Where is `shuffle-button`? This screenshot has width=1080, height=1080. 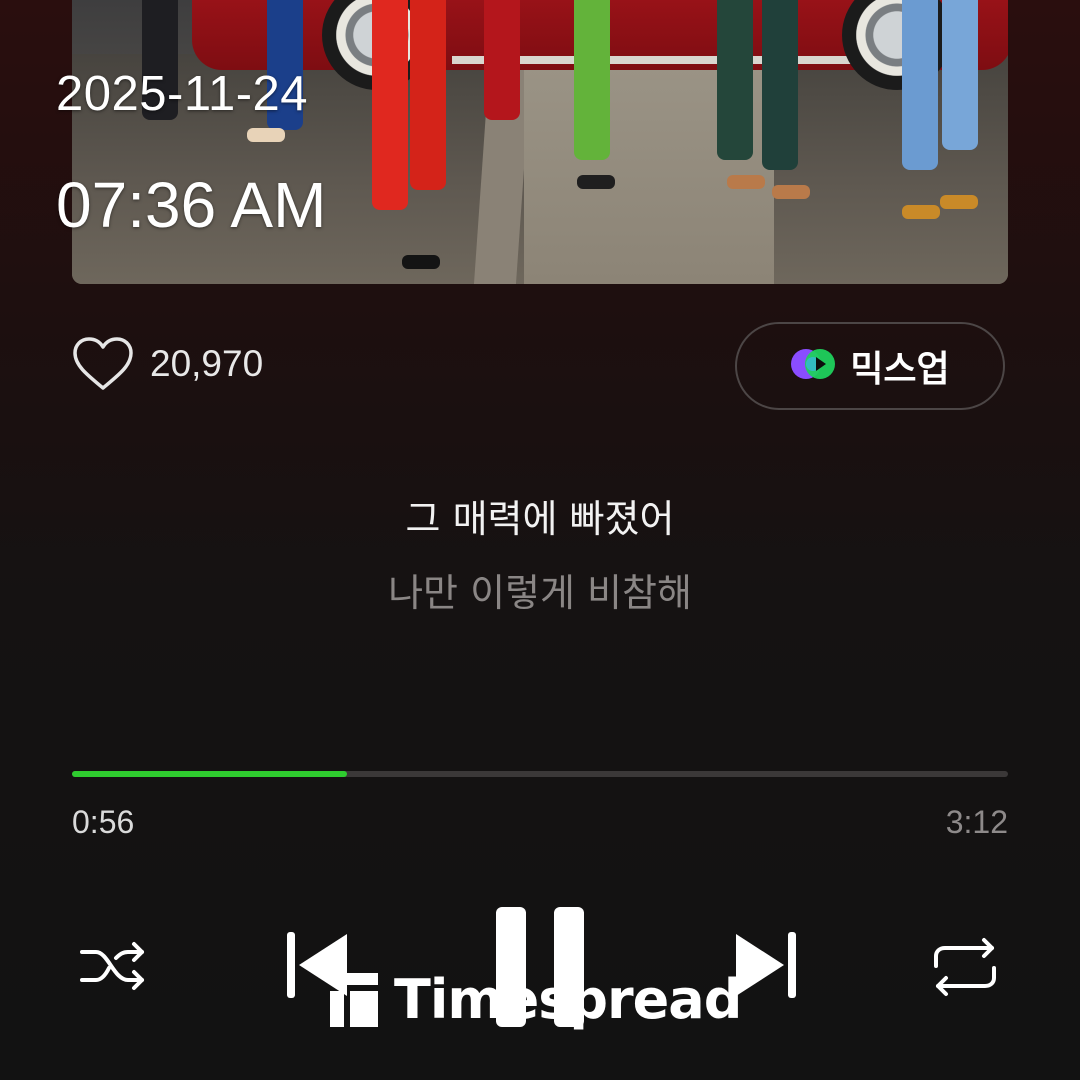 shuffle-button is located at coordinates (113, 966).